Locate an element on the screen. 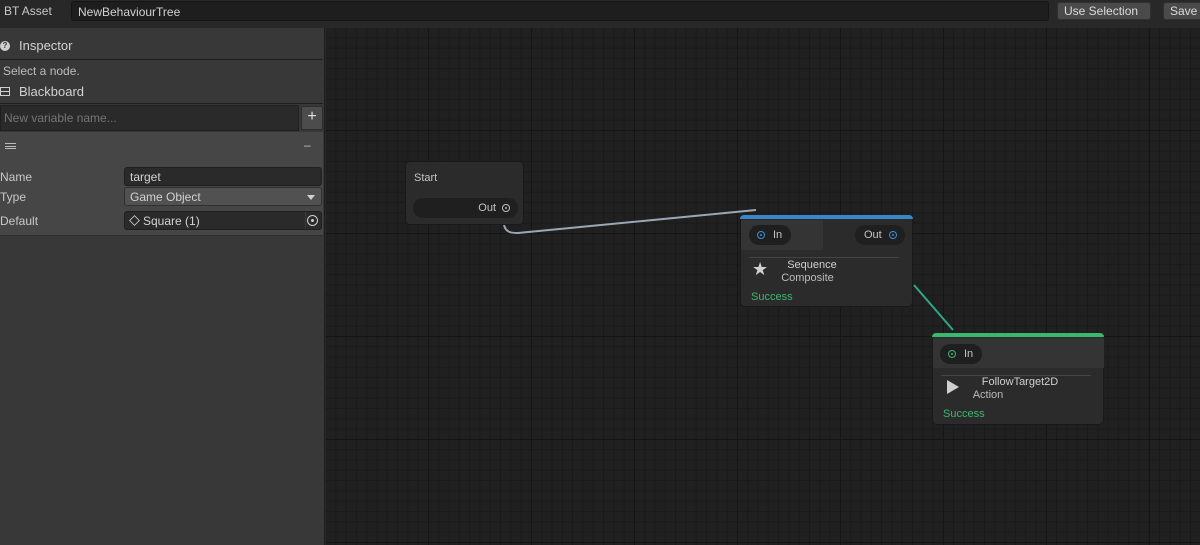 Image resolution: width=1200 pixels, height=545 pixels. sequence-node-name: Sequence is located at coordinates (812, 265).